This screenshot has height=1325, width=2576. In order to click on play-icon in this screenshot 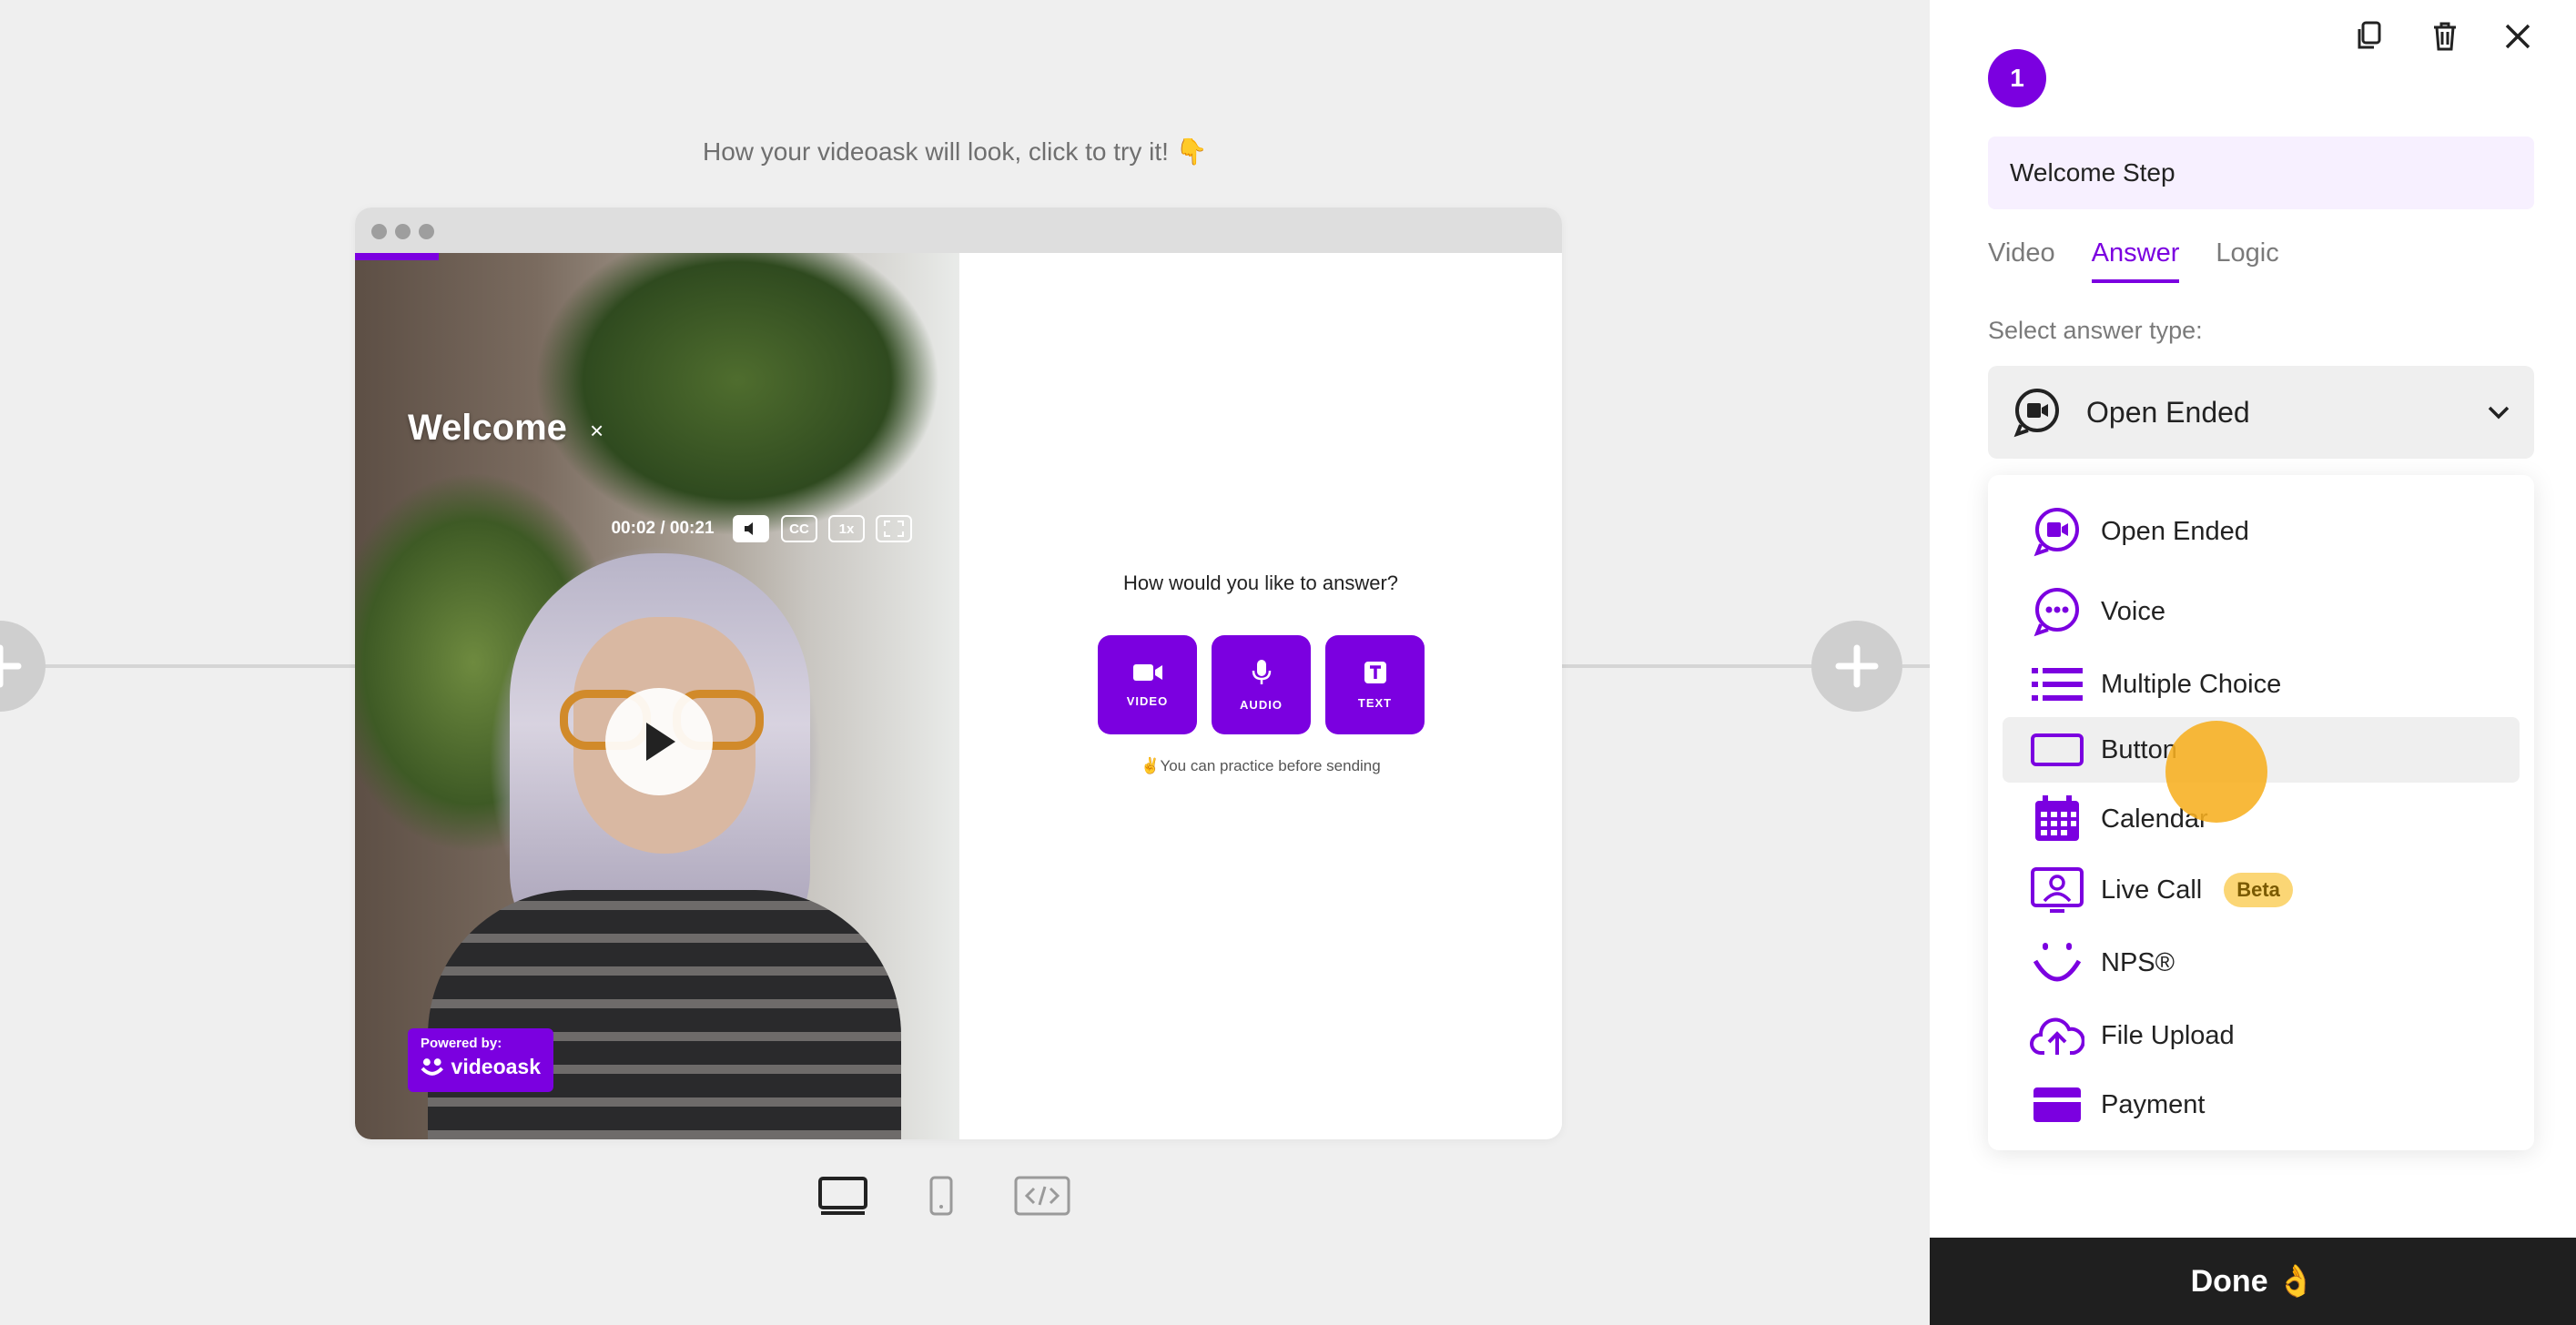, I will do `click(660, 742)`.